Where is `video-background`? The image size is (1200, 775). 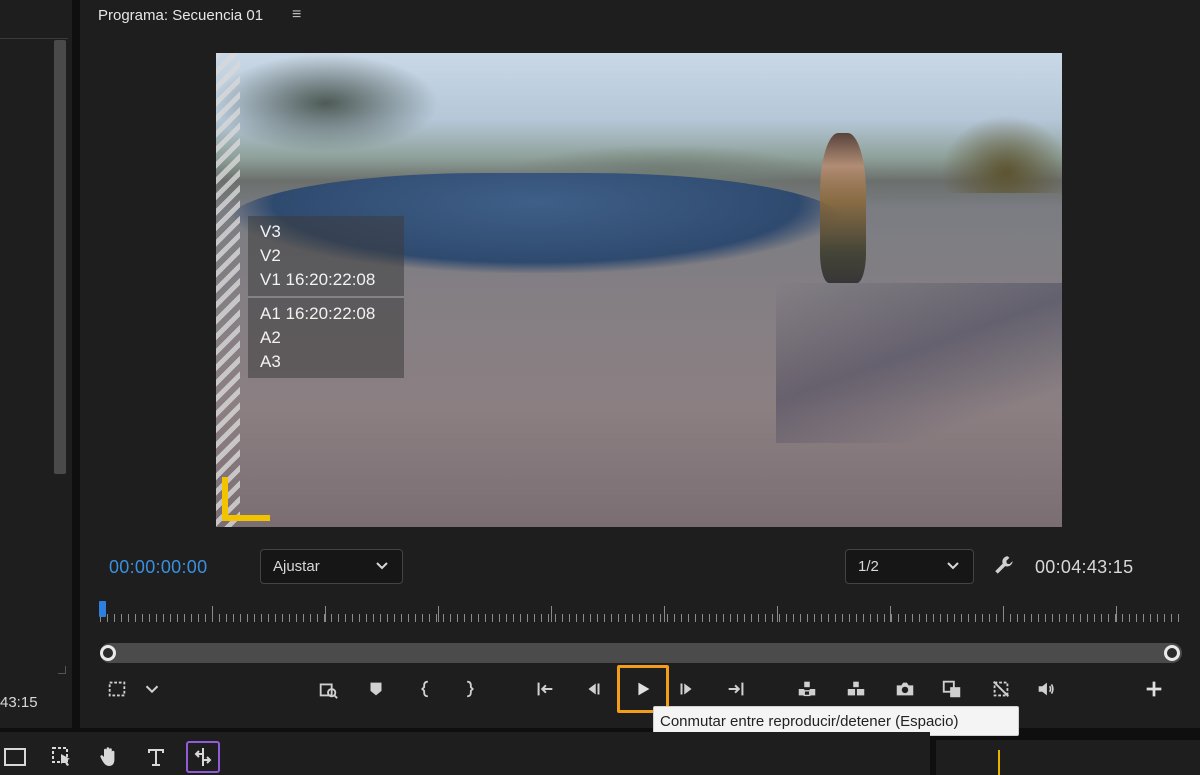 video-background is located at coordinates (639, 123).